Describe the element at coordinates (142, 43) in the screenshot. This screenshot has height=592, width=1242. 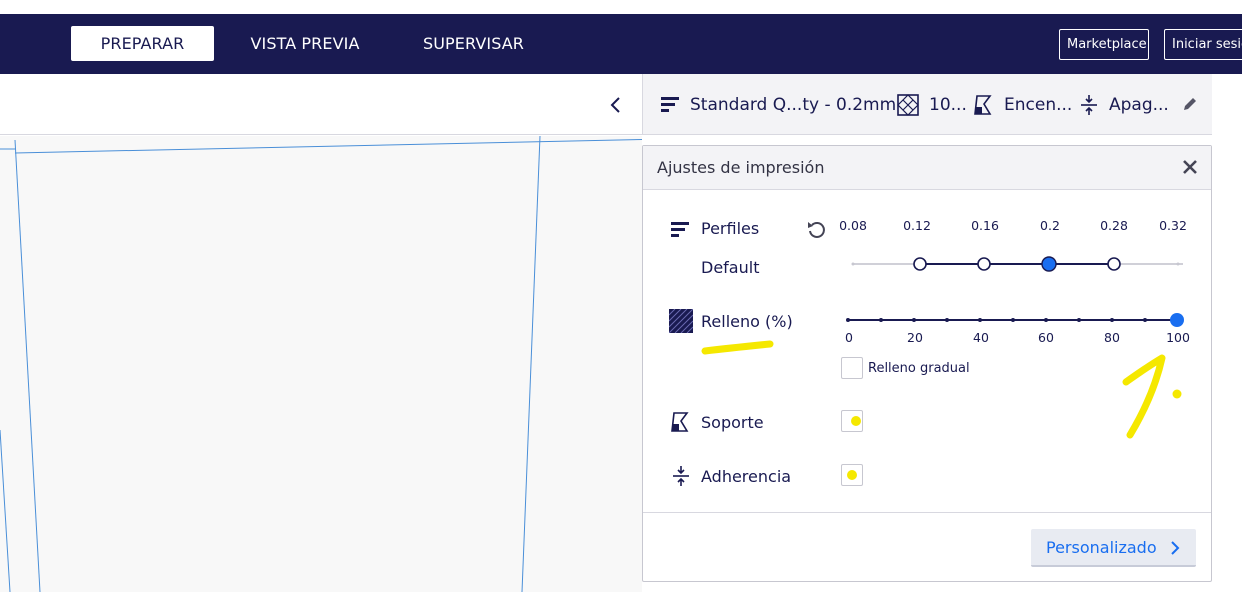
I see `tab-preparar: PREPARAR` at that location.